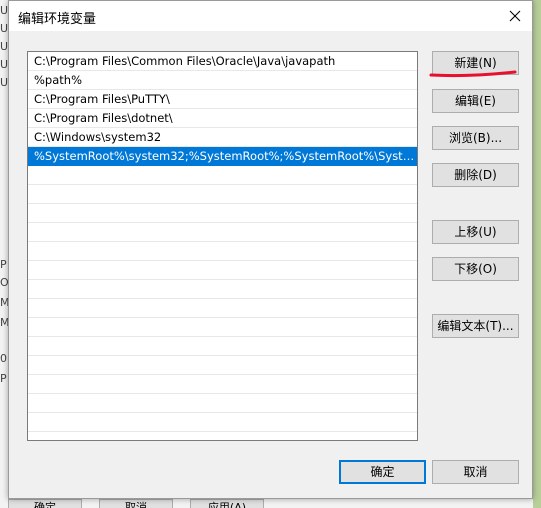  I want to click on background-ok-button: 确定, so click(45, 503).